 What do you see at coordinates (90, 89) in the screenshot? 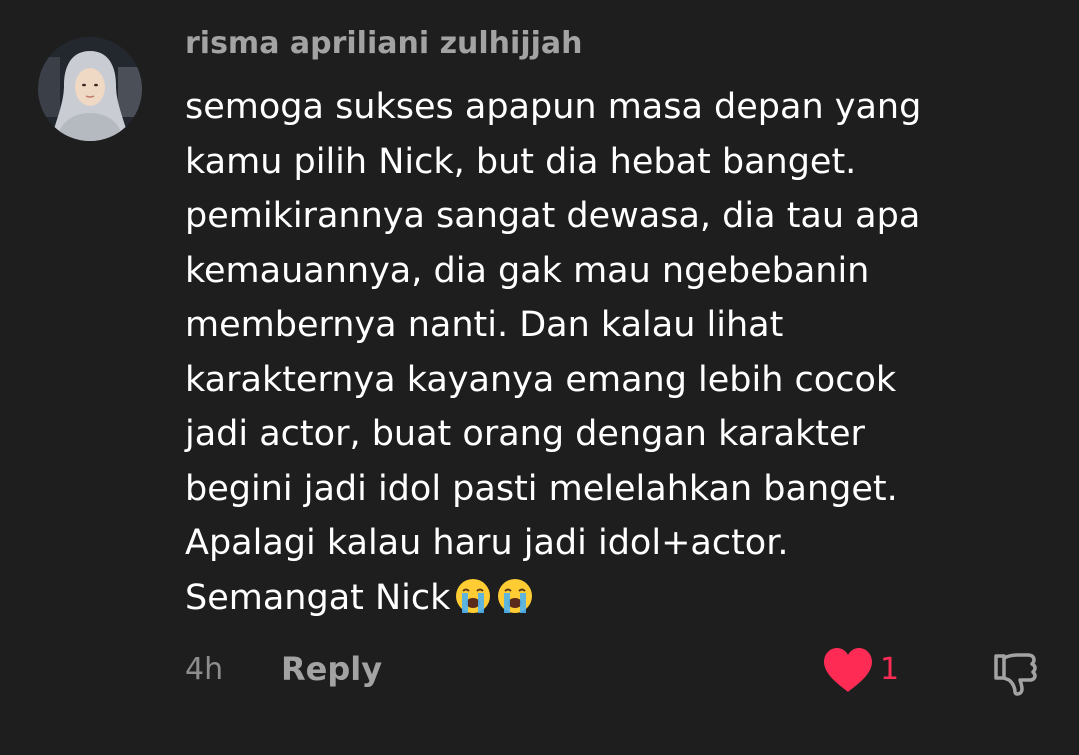
I see `avatar` at bounding box center [90, 89].